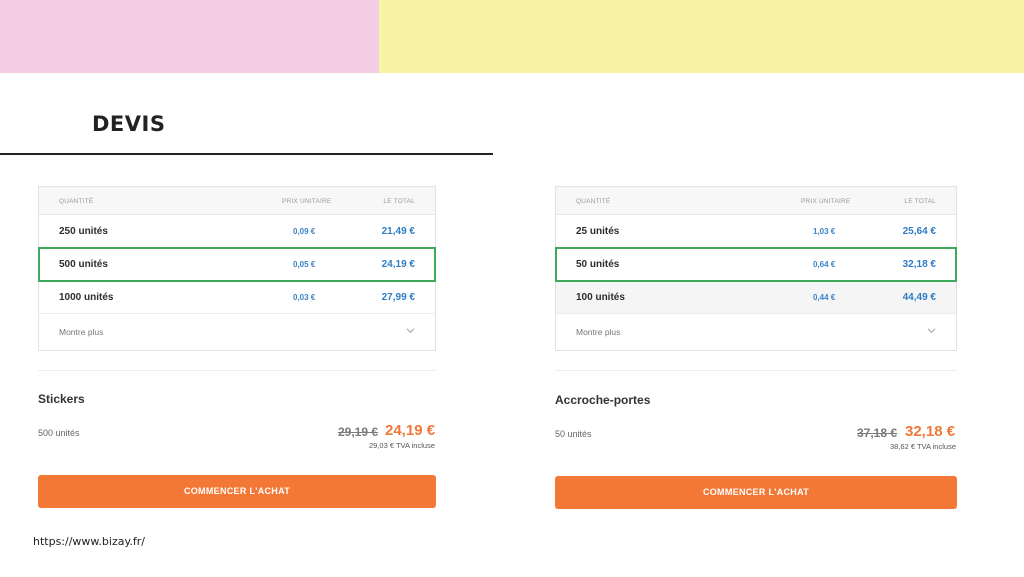 This screenshot has width=1024, height=577. What do you see at coordinates (246, 154) in the screenshot?
I see `title-underline` at bounding box center [246, 154].